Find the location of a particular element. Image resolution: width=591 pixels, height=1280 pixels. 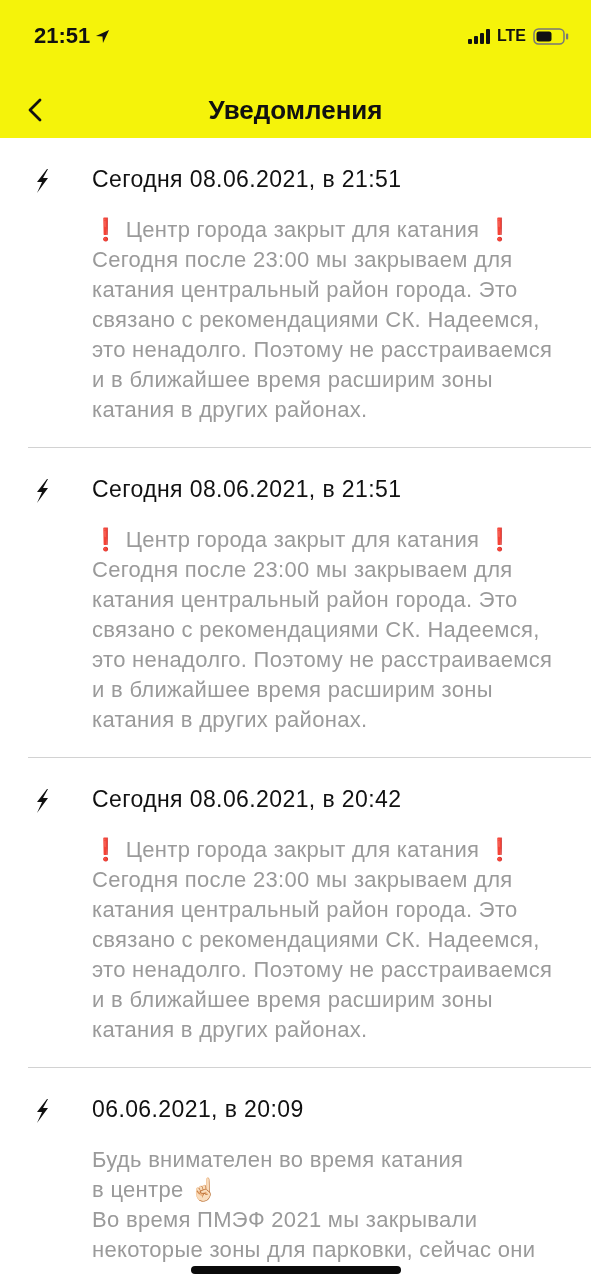

network-type: LTE is located at coordinates (511, 36).